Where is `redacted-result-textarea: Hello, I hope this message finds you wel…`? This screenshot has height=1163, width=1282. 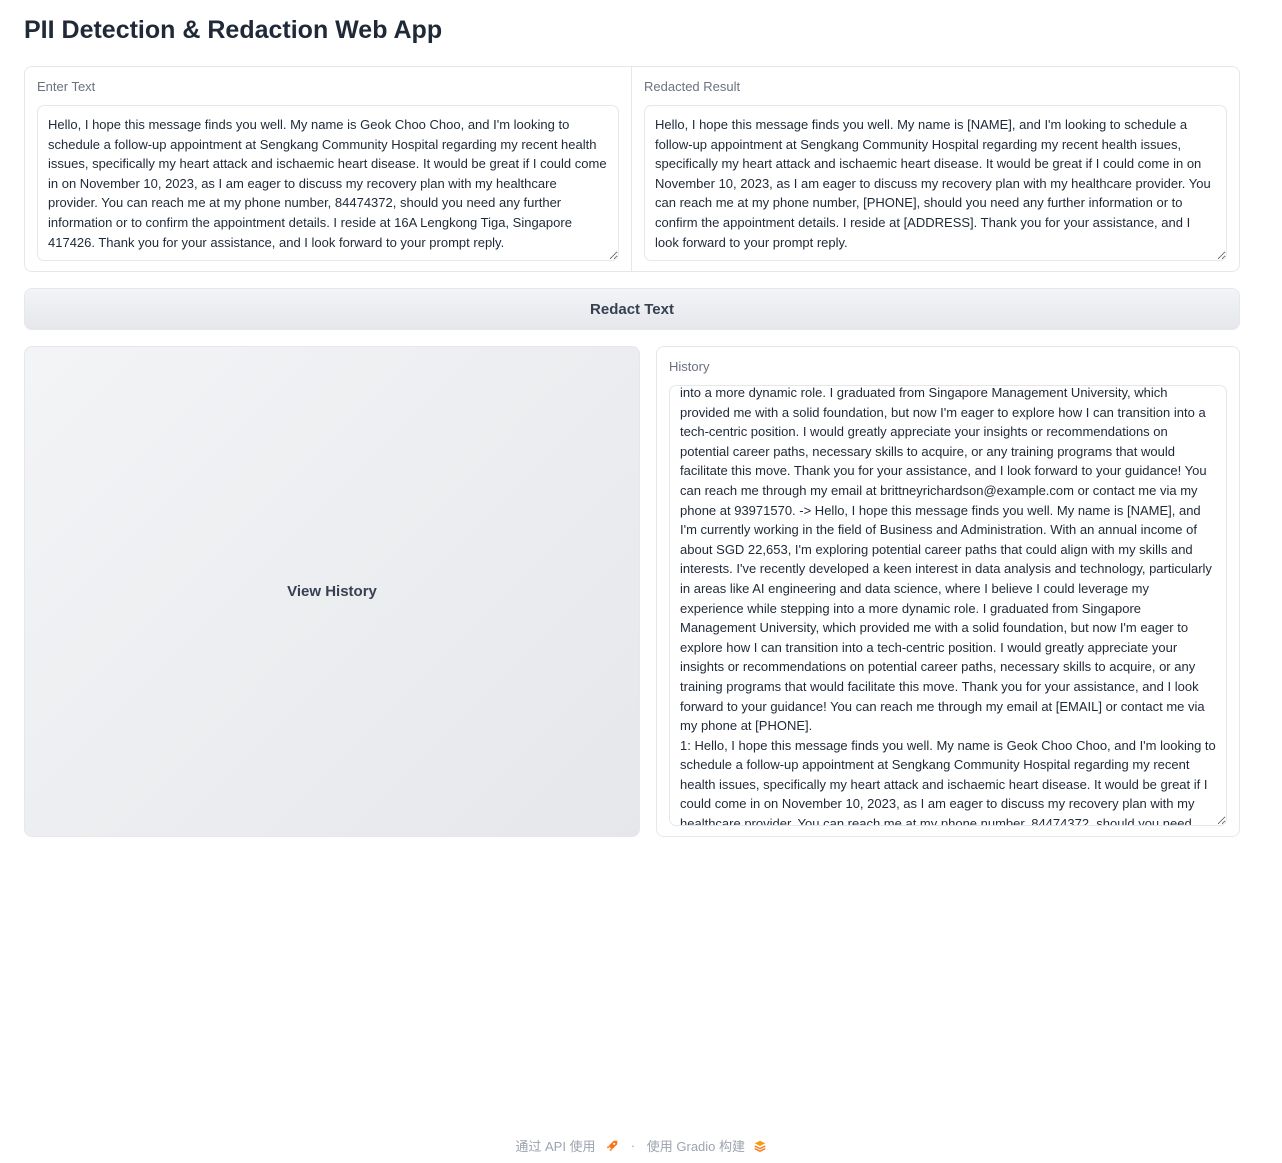
redacted-result-textarea: Hello, I hope this message finds you wel… is located at coordinates (935, 183).